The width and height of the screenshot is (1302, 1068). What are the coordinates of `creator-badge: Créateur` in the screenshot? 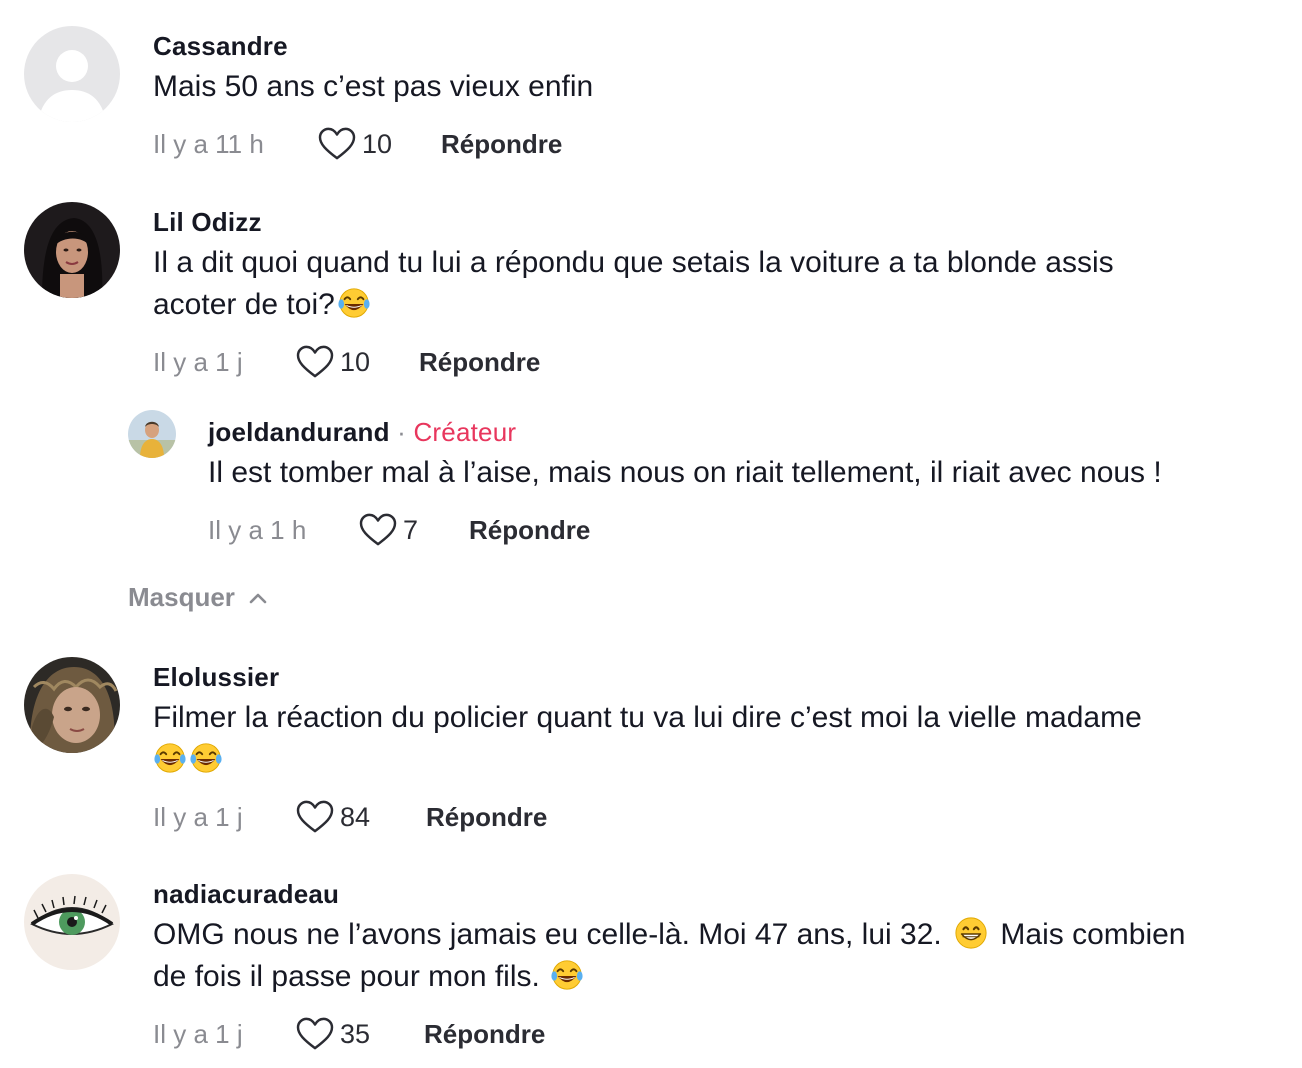 It's located at (465, 432).